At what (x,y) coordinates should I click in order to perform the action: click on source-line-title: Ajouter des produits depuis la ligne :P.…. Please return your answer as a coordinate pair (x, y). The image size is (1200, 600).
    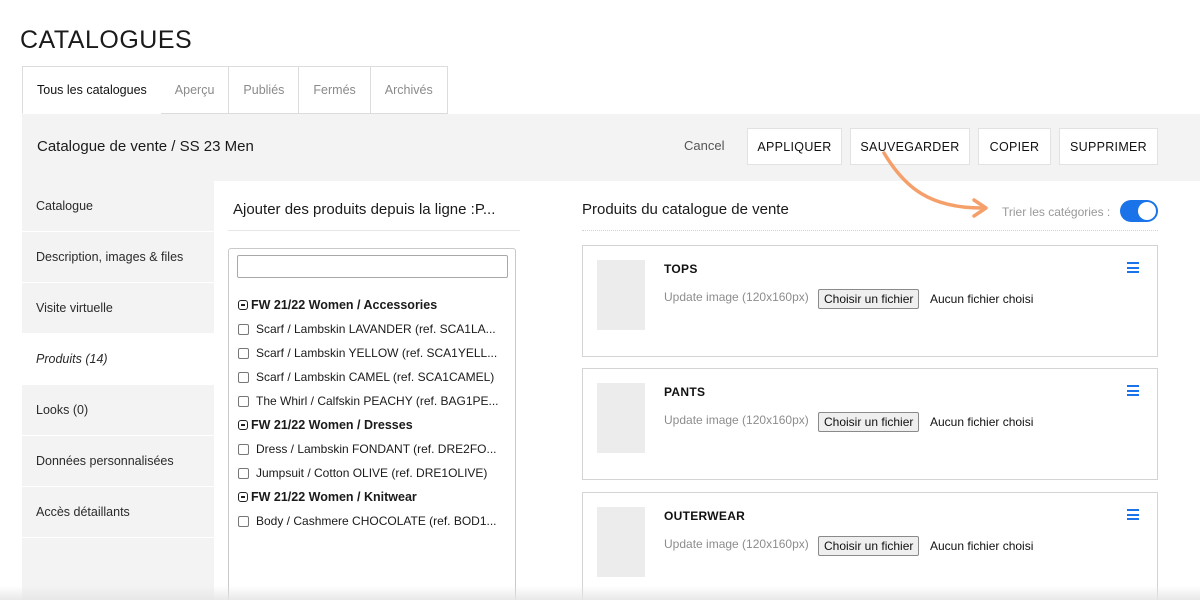
    Looking at the image, I should click on (364, 209).